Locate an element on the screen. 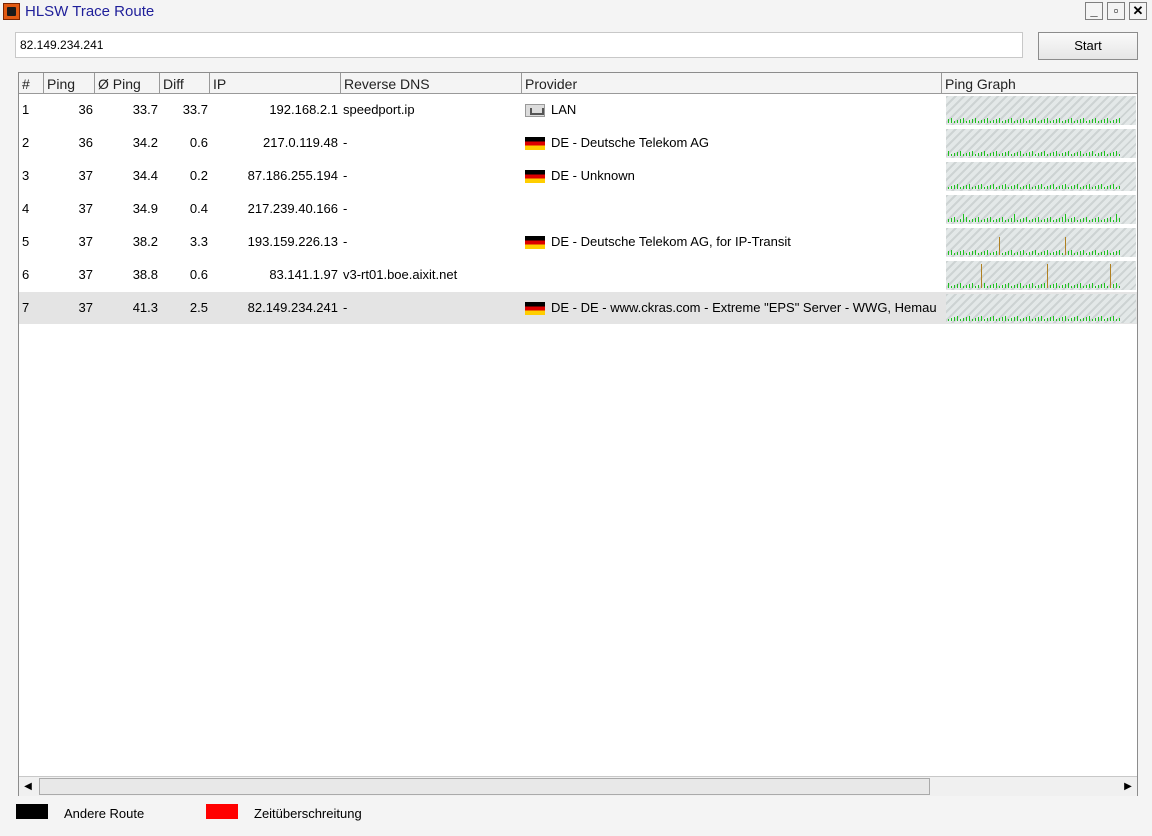 The image size is (1152, 836). diff-cell: 33.7 is located at coordinates (195, 109).